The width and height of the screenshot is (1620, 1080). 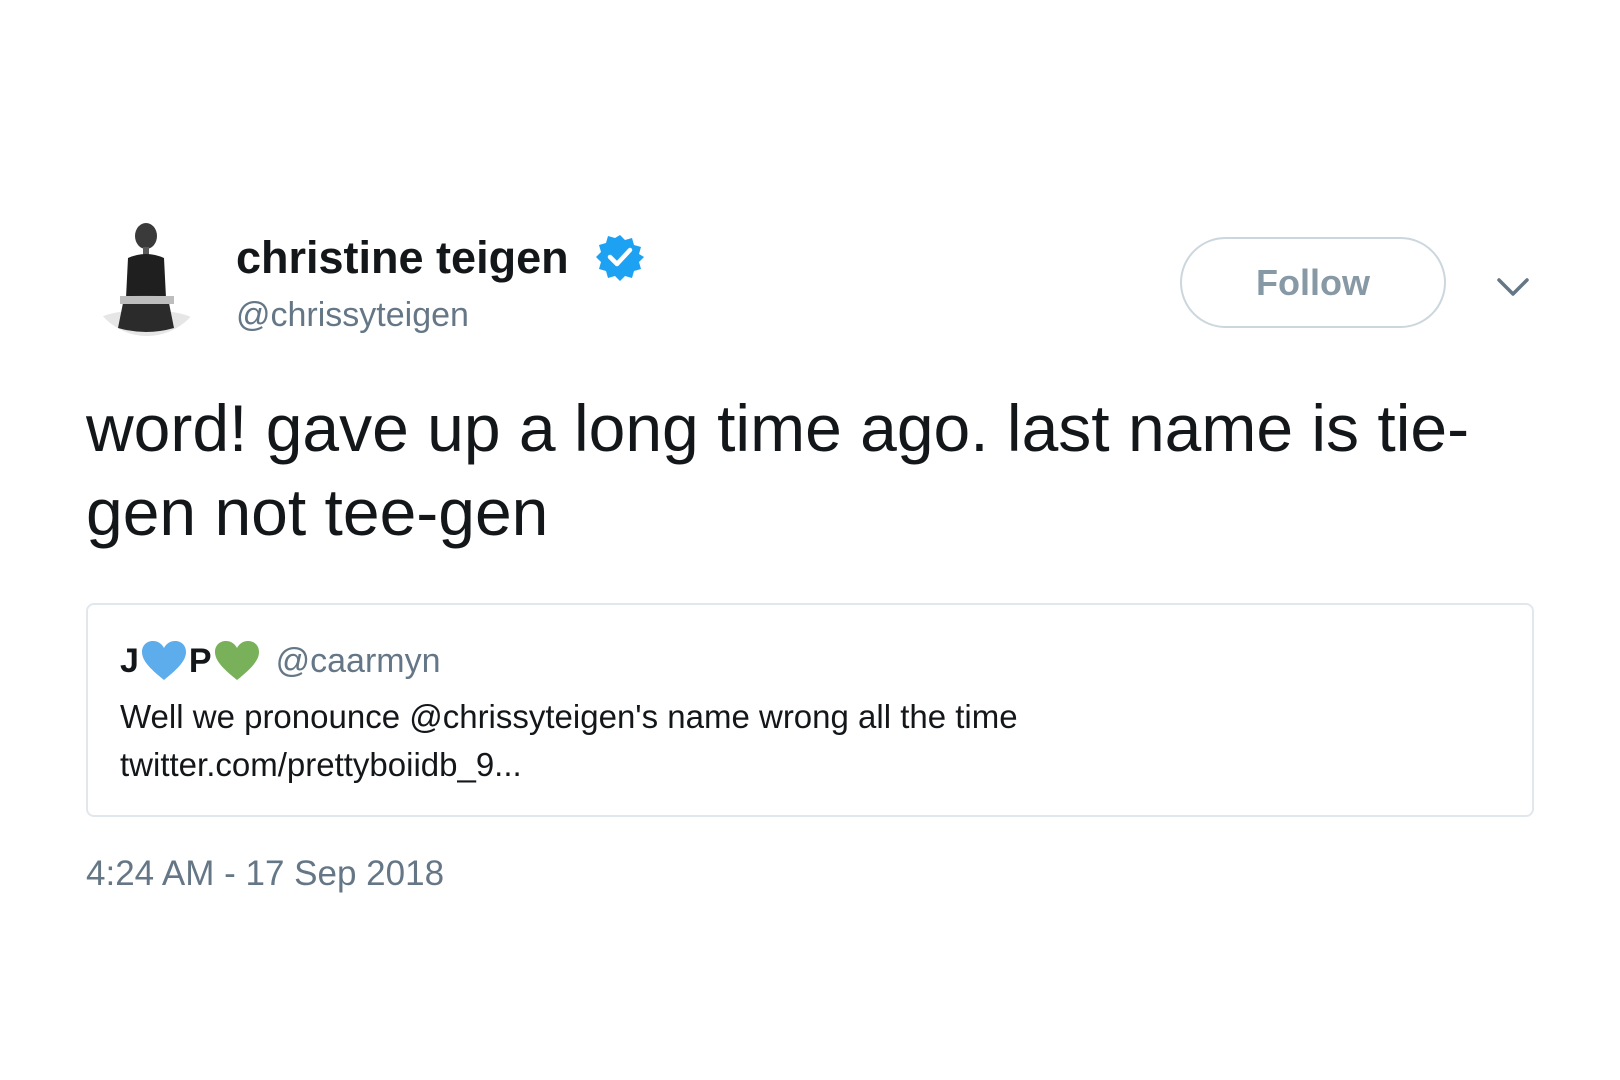 I want to click on tweet-timestamp: 4:24 AM - 17 Sep 2018, so click(x=265, y=874).